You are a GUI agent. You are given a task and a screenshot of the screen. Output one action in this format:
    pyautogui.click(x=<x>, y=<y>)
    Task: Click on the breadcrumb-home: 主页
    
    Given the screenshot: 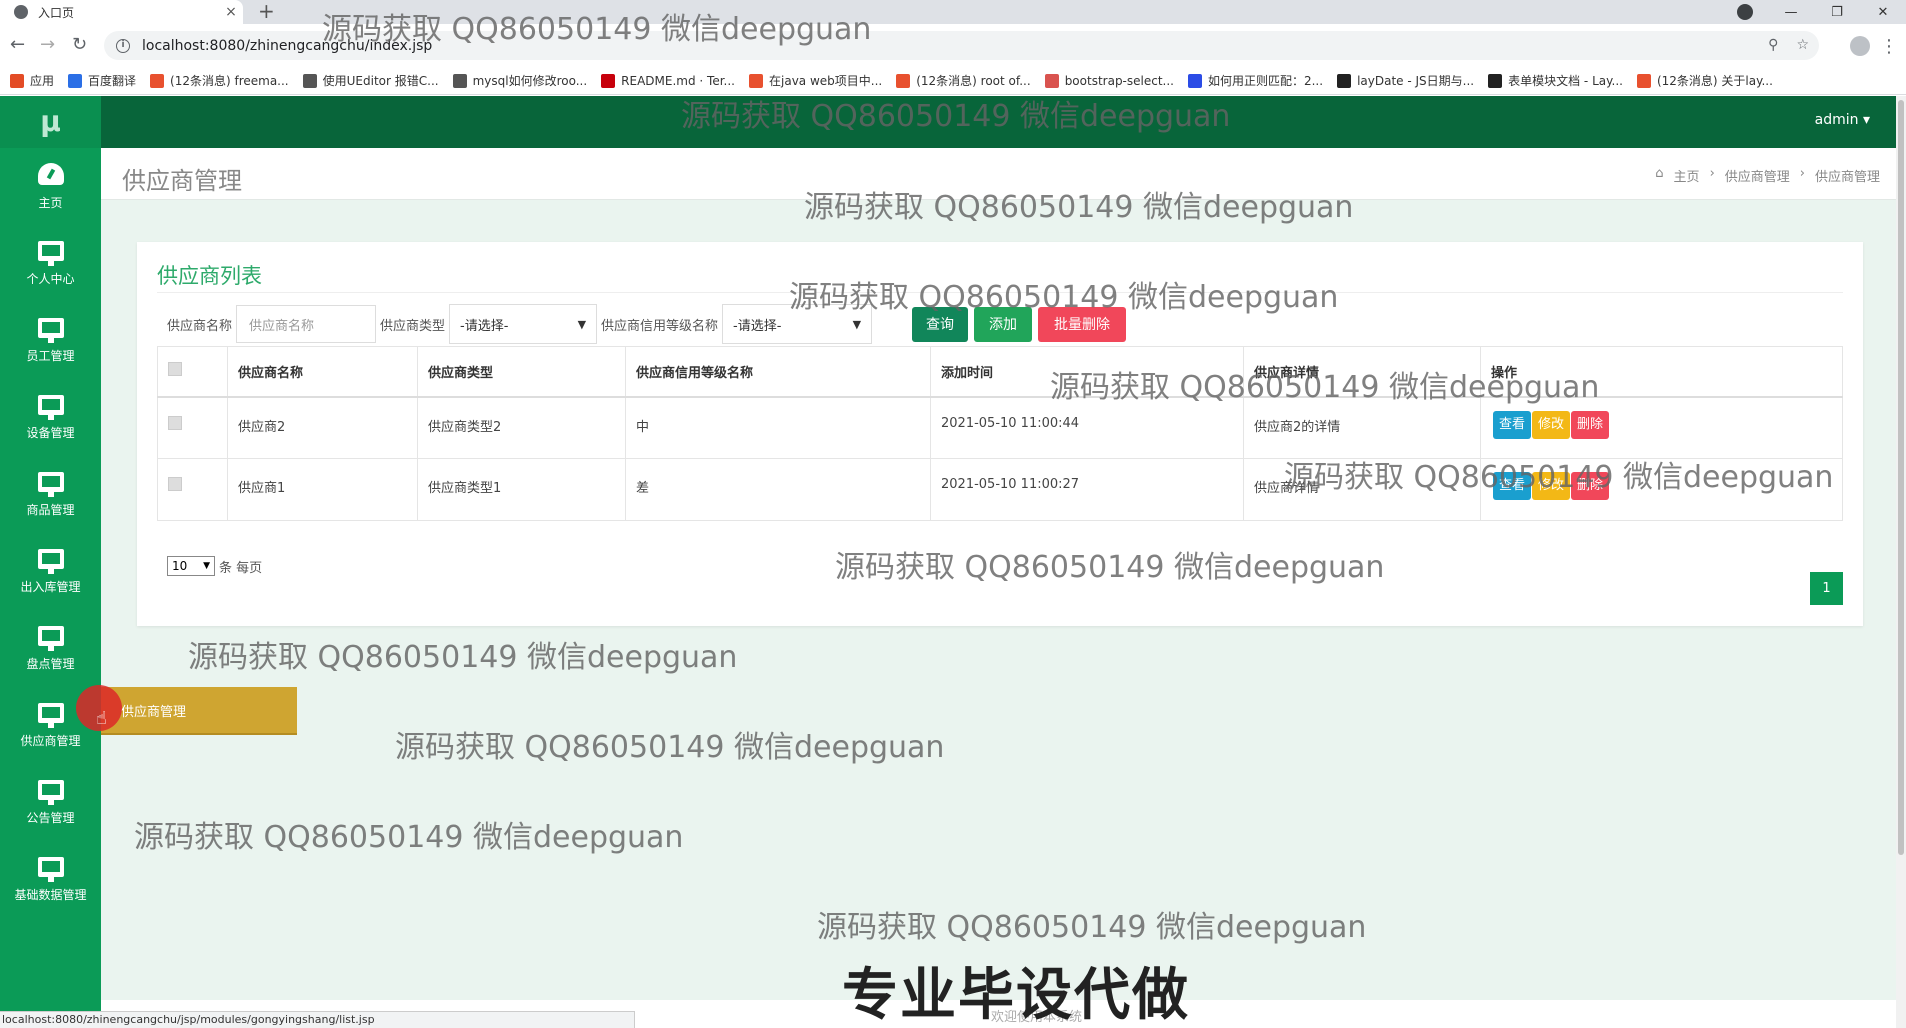 What is the action you would take?
    pyautogui.click(x=1687, y=175)
    